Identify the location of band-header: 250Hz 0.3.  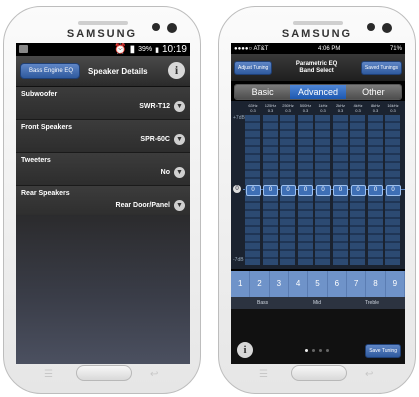
(288, 108).